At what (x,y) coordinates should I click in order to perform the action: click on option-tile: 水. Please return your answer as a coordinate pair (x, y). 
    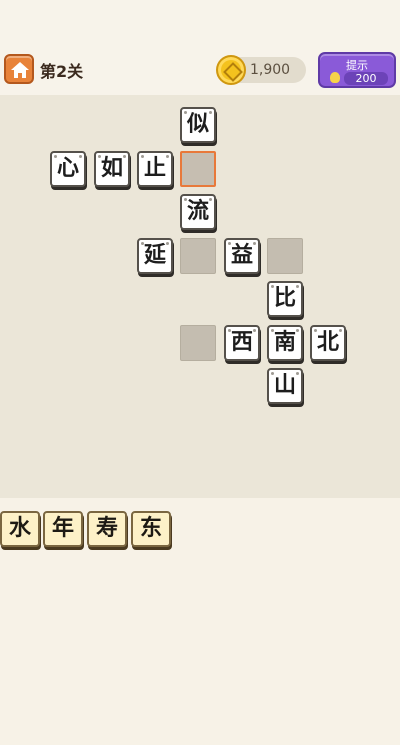
    Looking at the image, I should click on (20, 529).